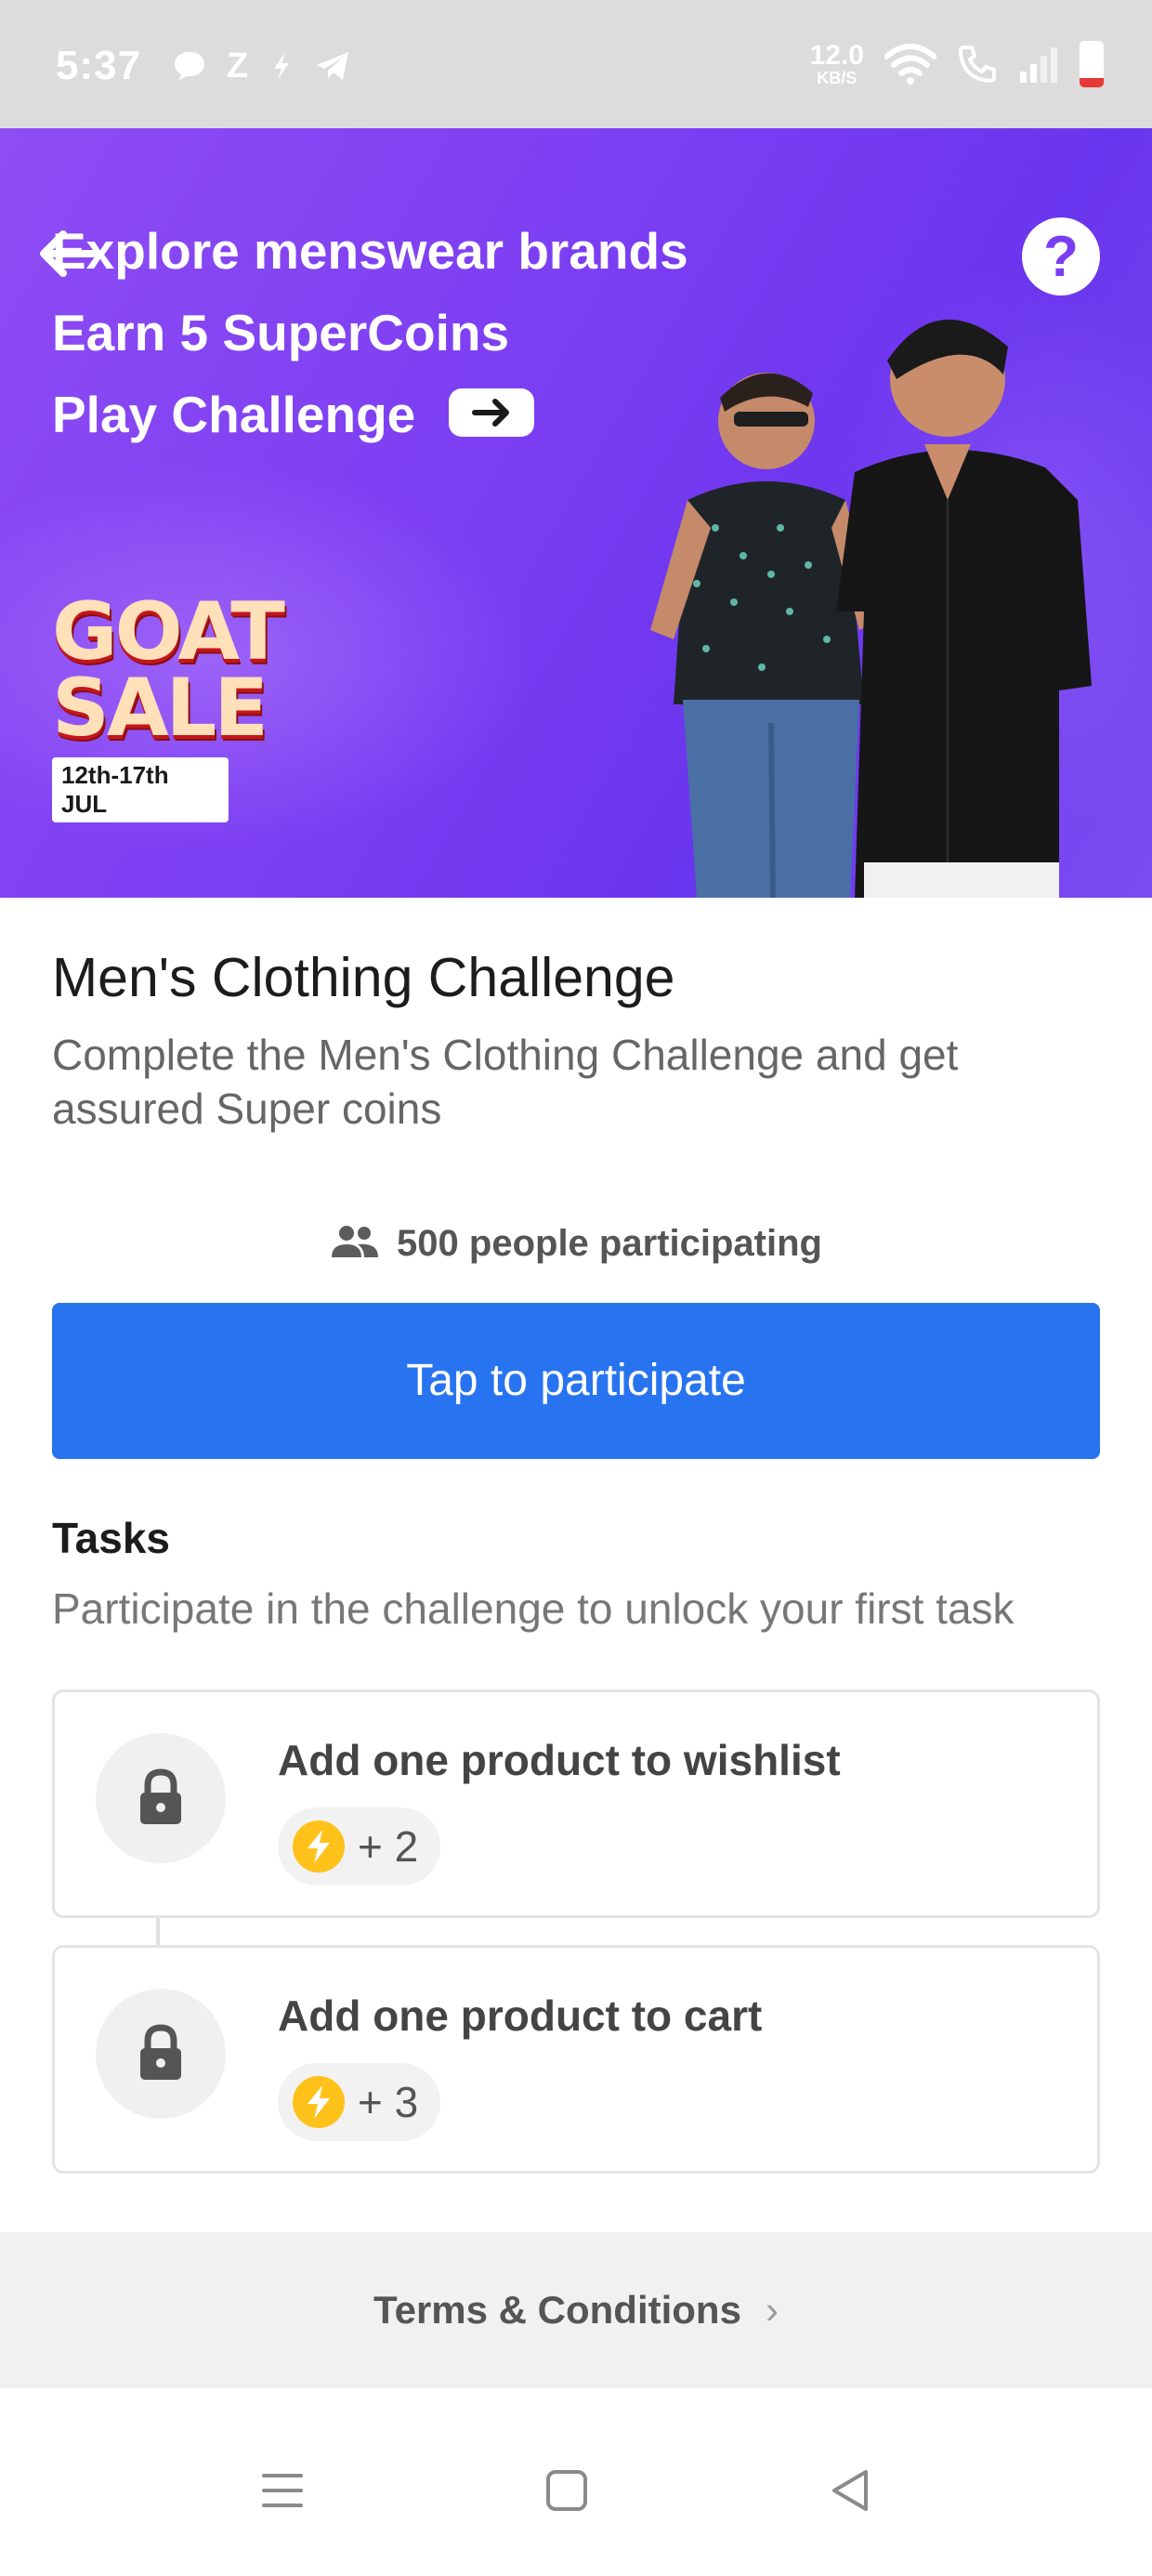 This screenshot has height=2576, width=1152. Describe the element at coordinates (282, 66) in the screenshot. I see `flash-icon` at that location.